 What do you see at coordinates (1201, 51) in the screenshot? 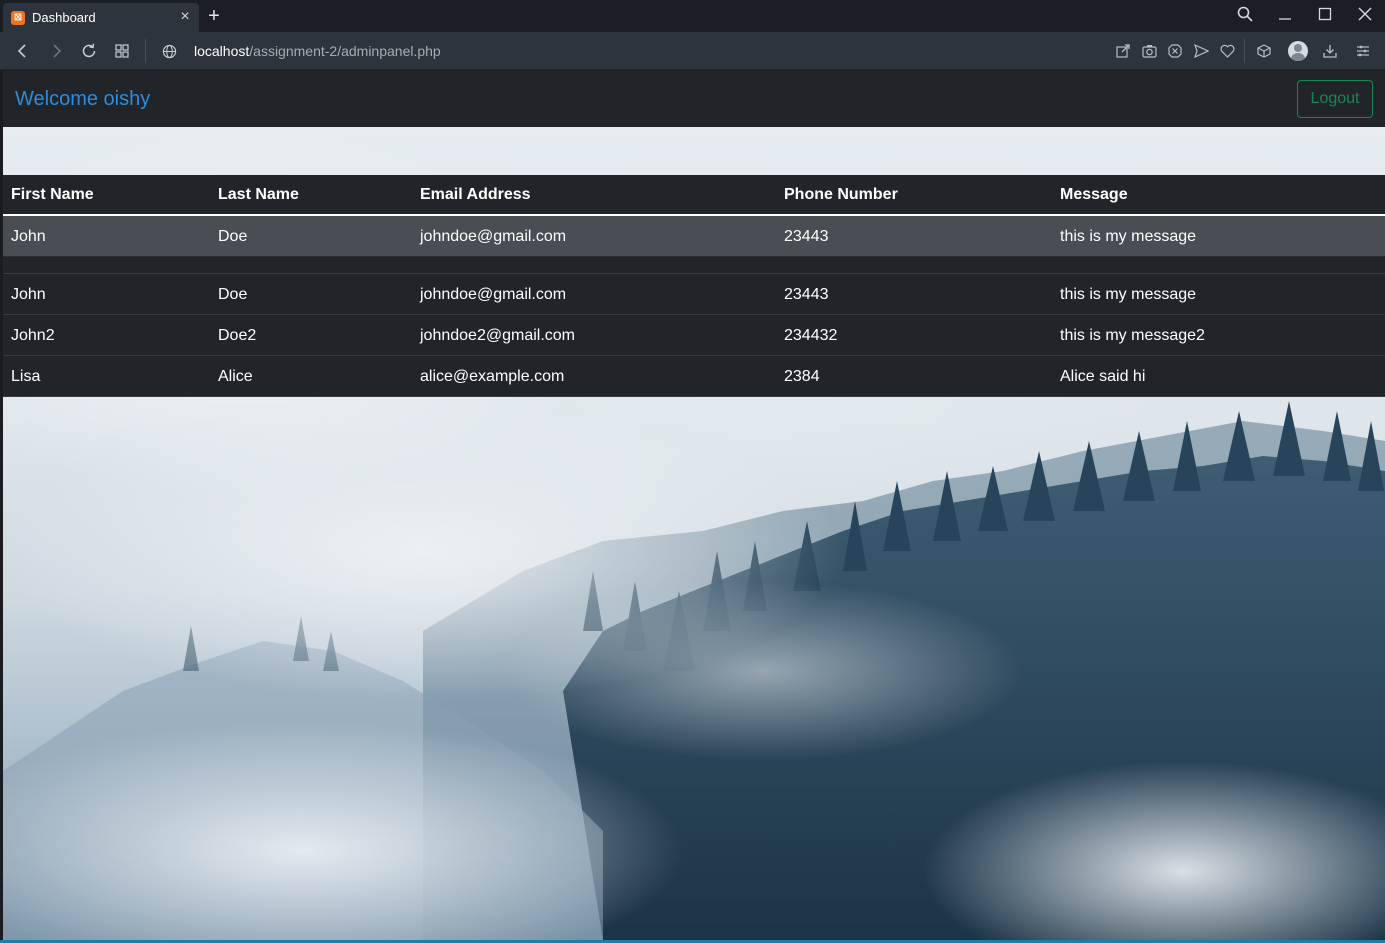
I see `send-icon` at bounding box center [1201, 51].